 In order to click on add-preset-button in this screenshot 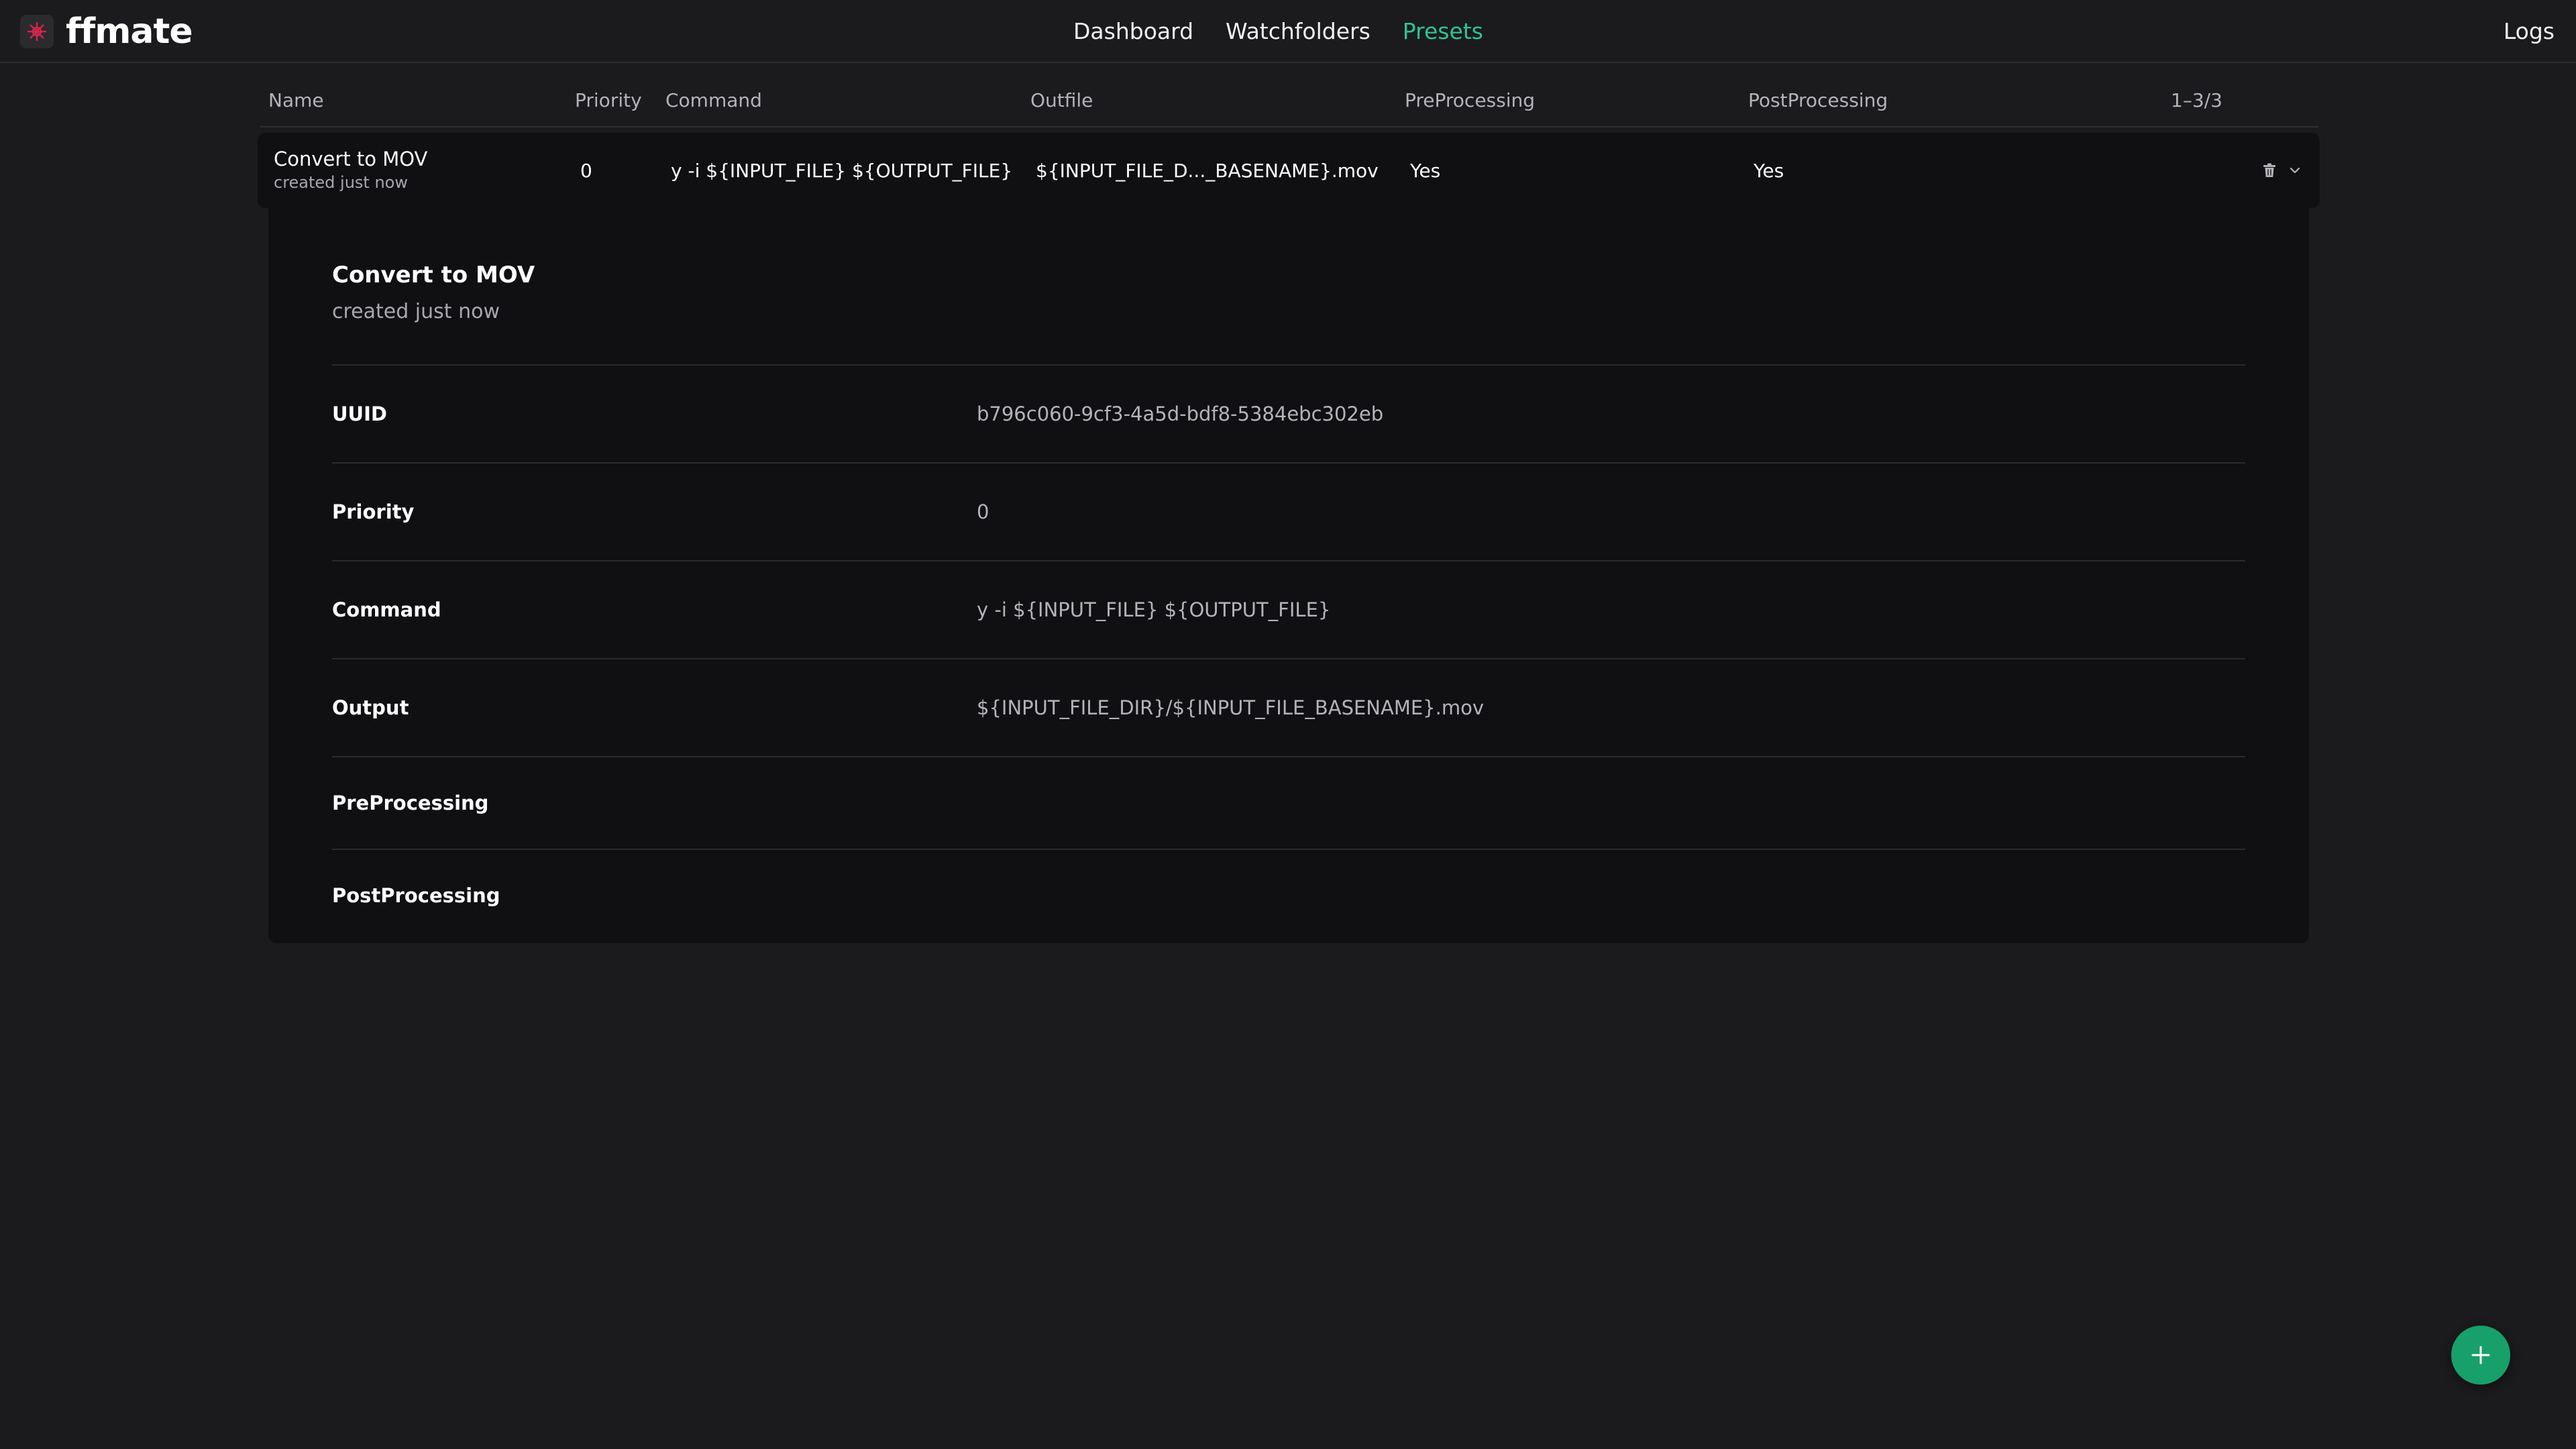, I will do `click(2480, 1355)`.